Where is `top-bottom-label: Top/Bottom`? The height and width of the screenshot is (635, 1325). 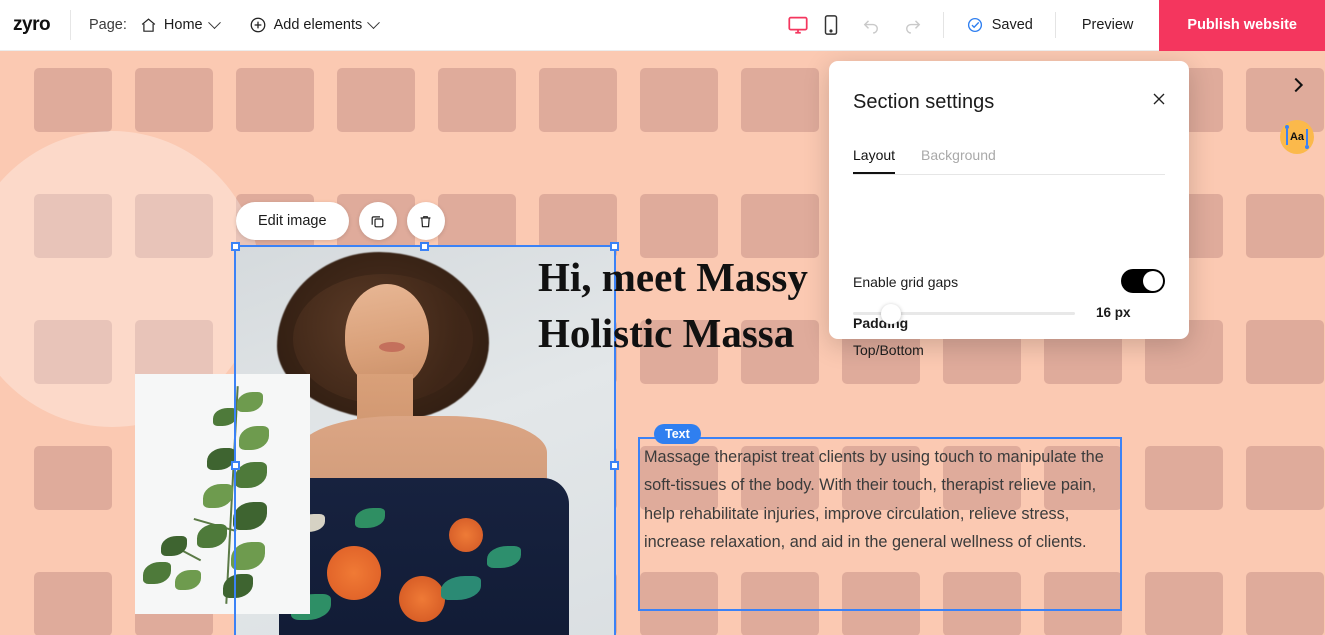 top-bottom-label: Top/Bottom is located at coordinates (888, 350).